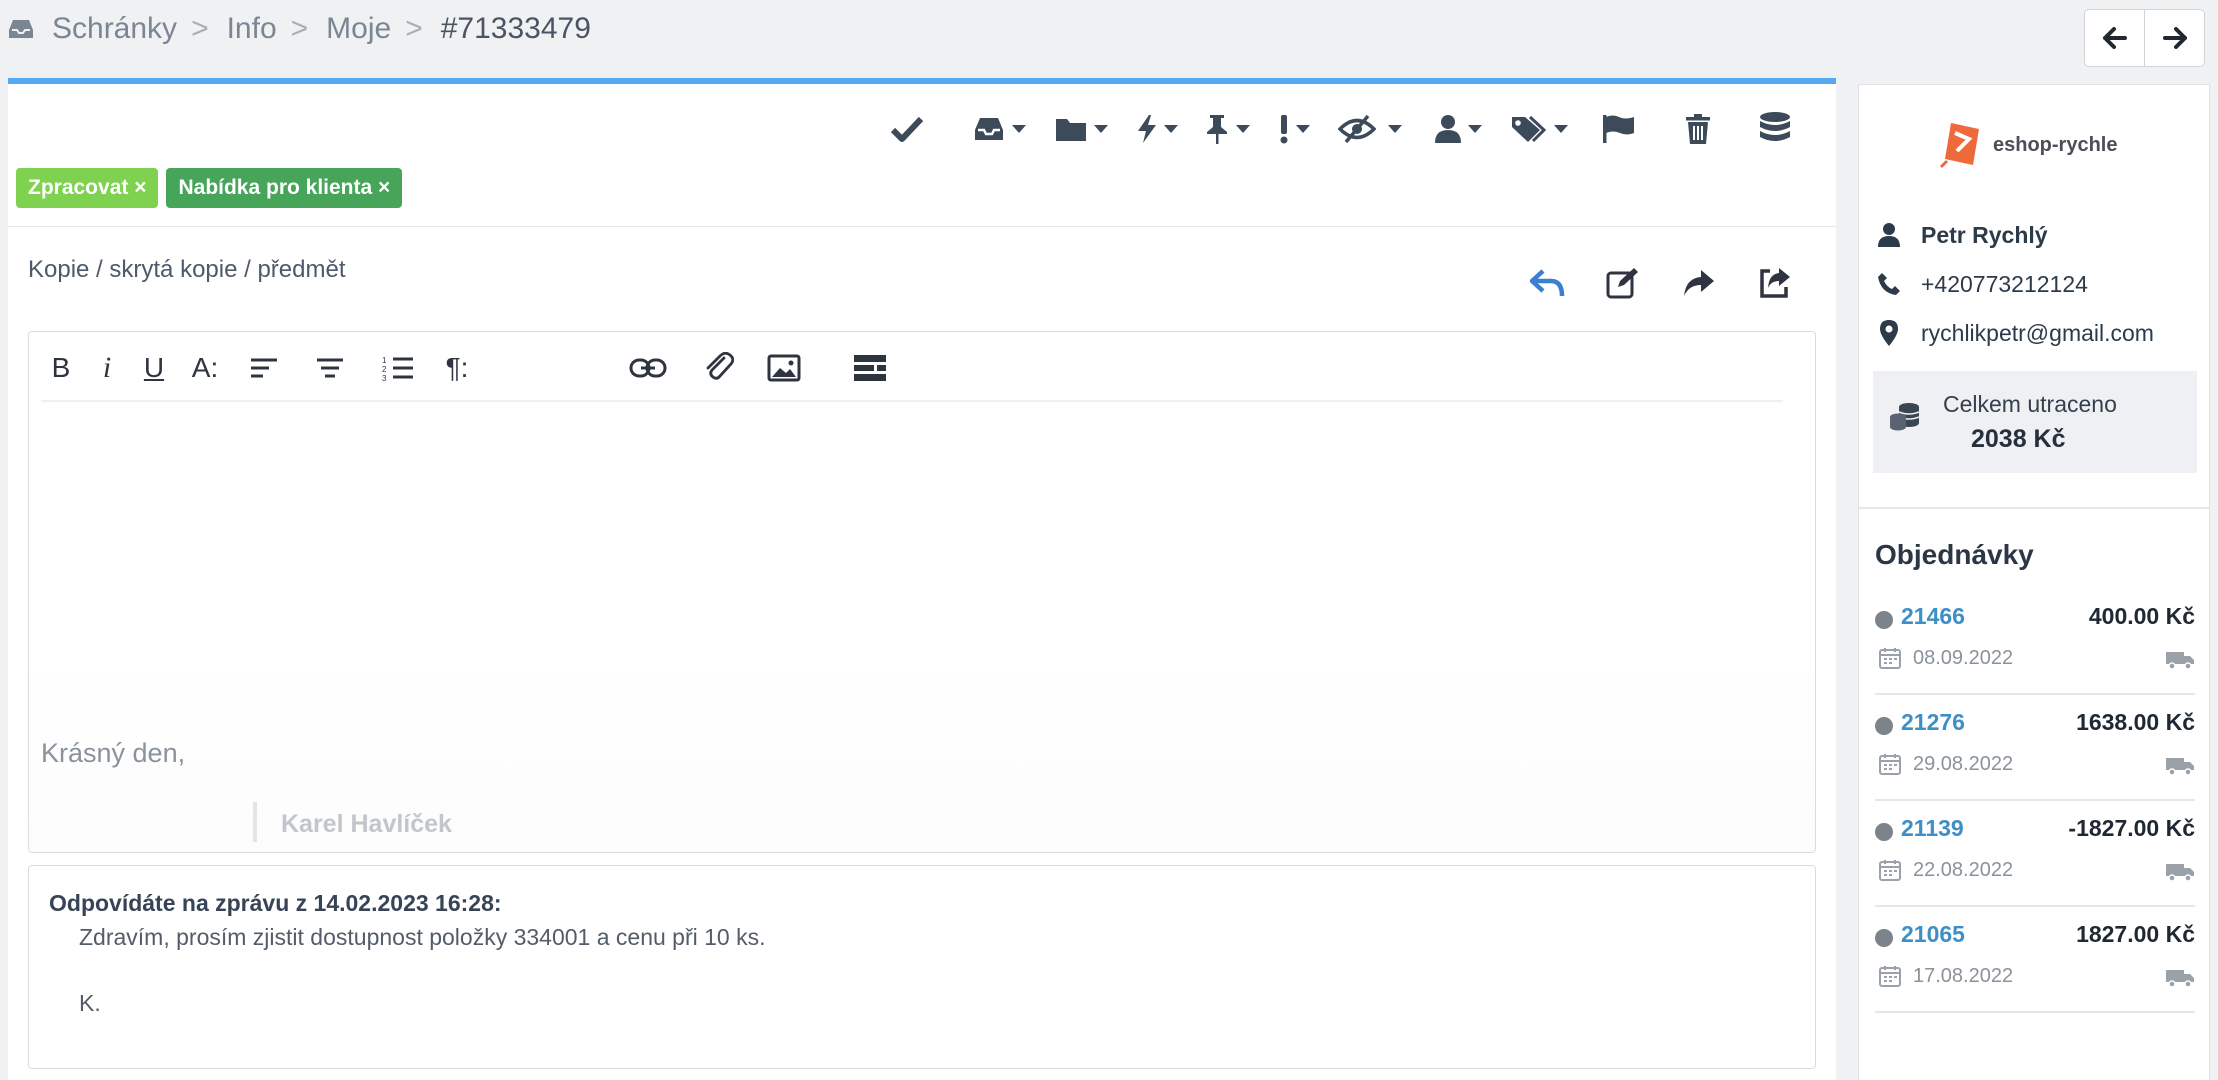 Image resolution: width=2218 pixels, height=1080 pixels. I want to click on ordered-list-button: 123, so click(398, 368).